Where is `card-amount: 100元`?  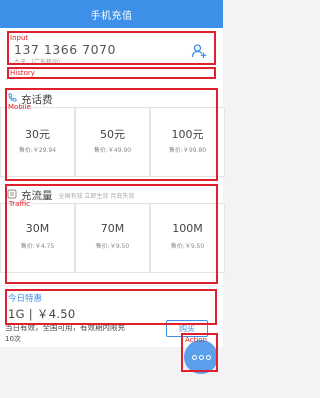
card-amount: 100元 is located at coordinates (187, 134).